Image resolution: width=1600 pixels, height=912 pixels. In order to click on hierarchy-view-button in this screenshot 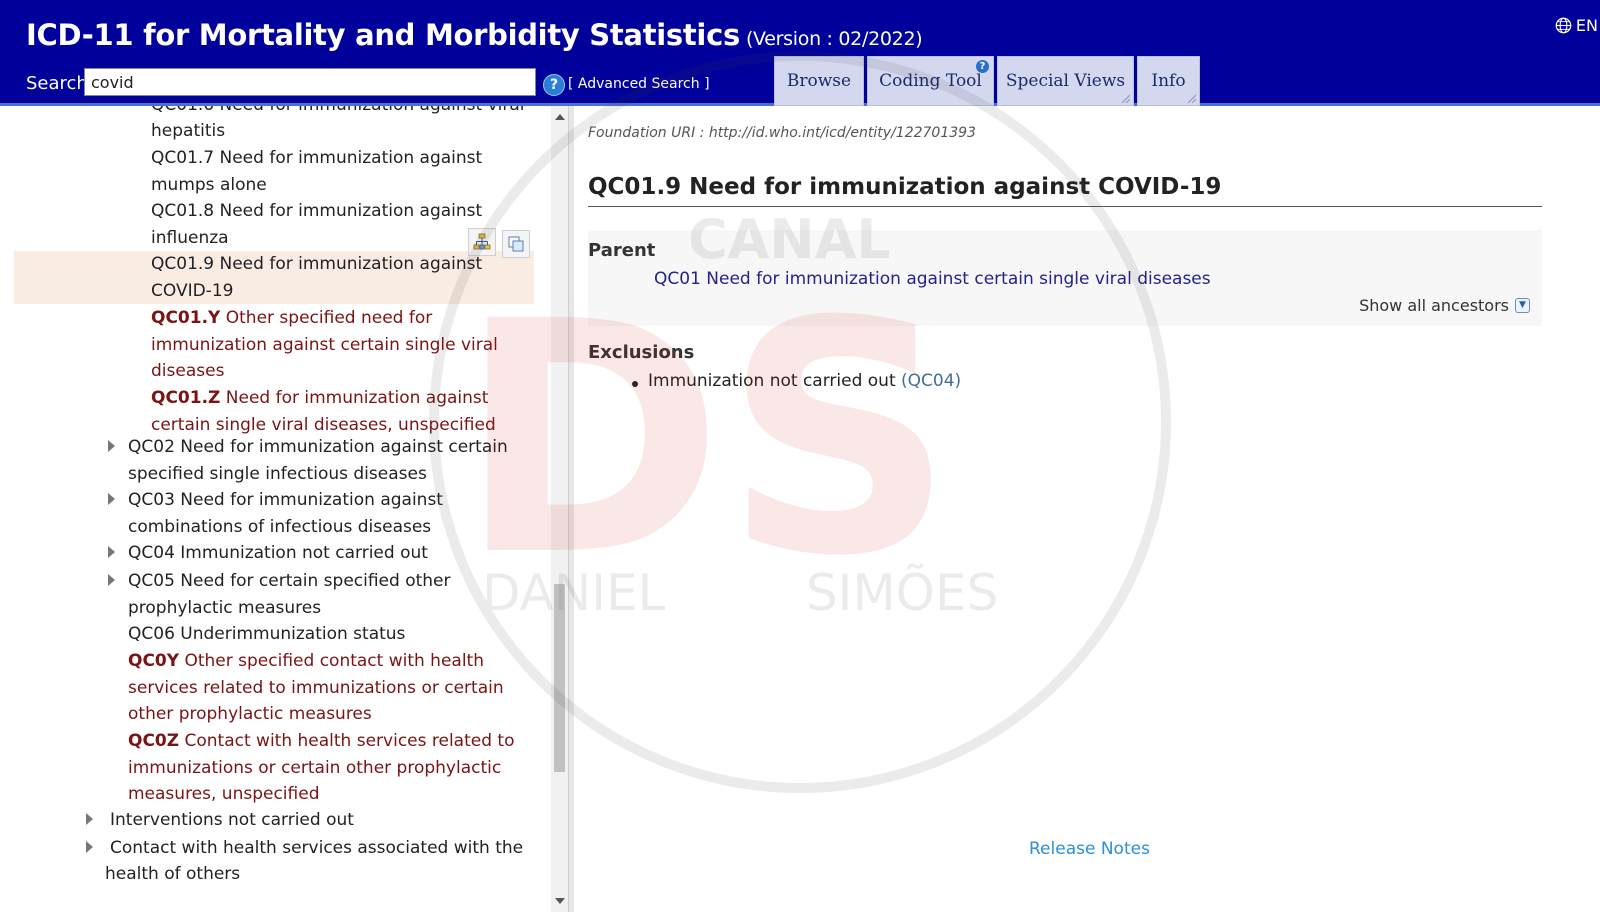, I will do `click(482, 242)`.